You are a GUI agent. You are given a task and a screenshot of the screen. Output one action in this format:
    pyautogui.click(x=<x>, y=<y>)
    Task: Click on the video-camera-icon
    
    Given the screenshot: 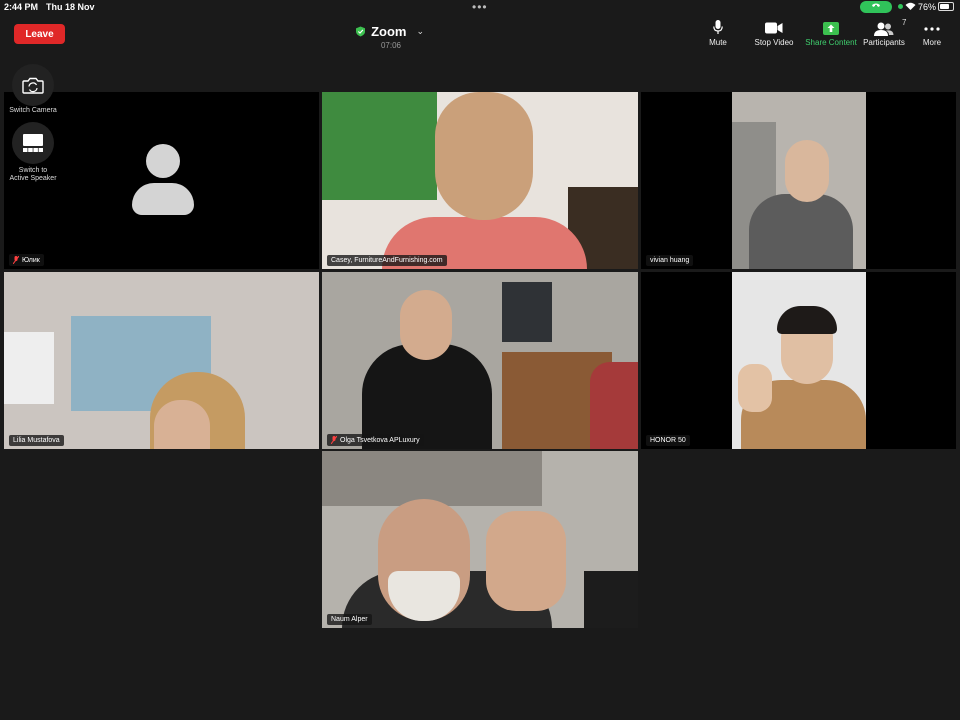 What is the action you would take?
    pyautogui.click(x=774, y=28)
    